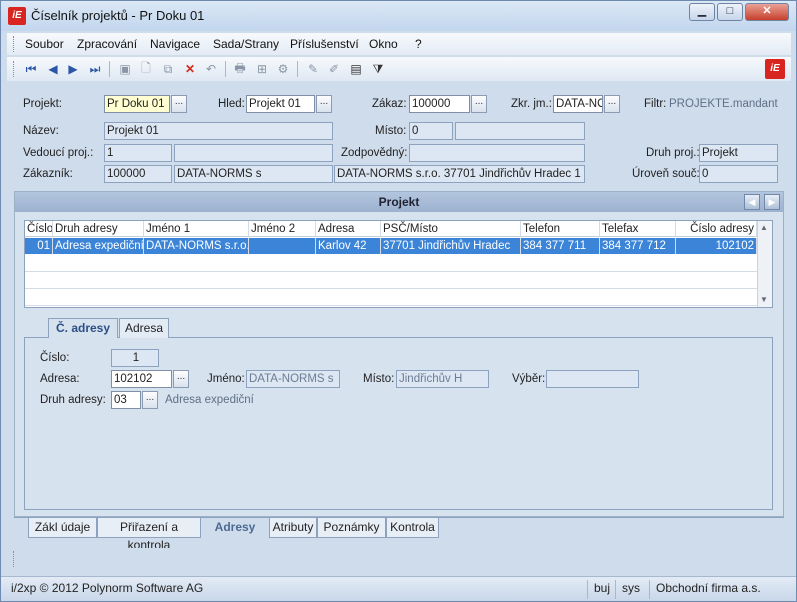 The width and height of the screenshot is (797, 602). I want to click on new-icon: 🗋, so click(146, 69).